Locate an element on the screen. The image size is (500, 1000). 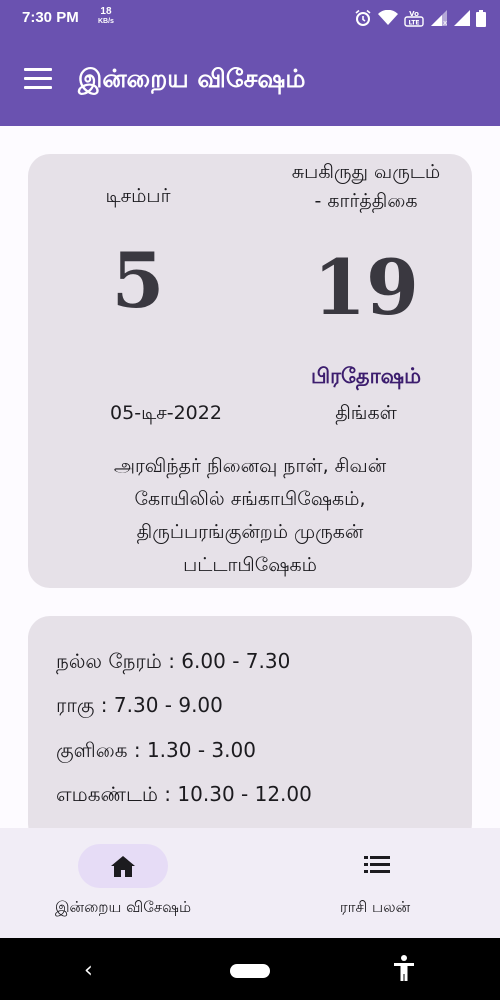
event-line: அரவிந்தர் நினைவு நாள், சிவன் is located at coordinates (250, 466).